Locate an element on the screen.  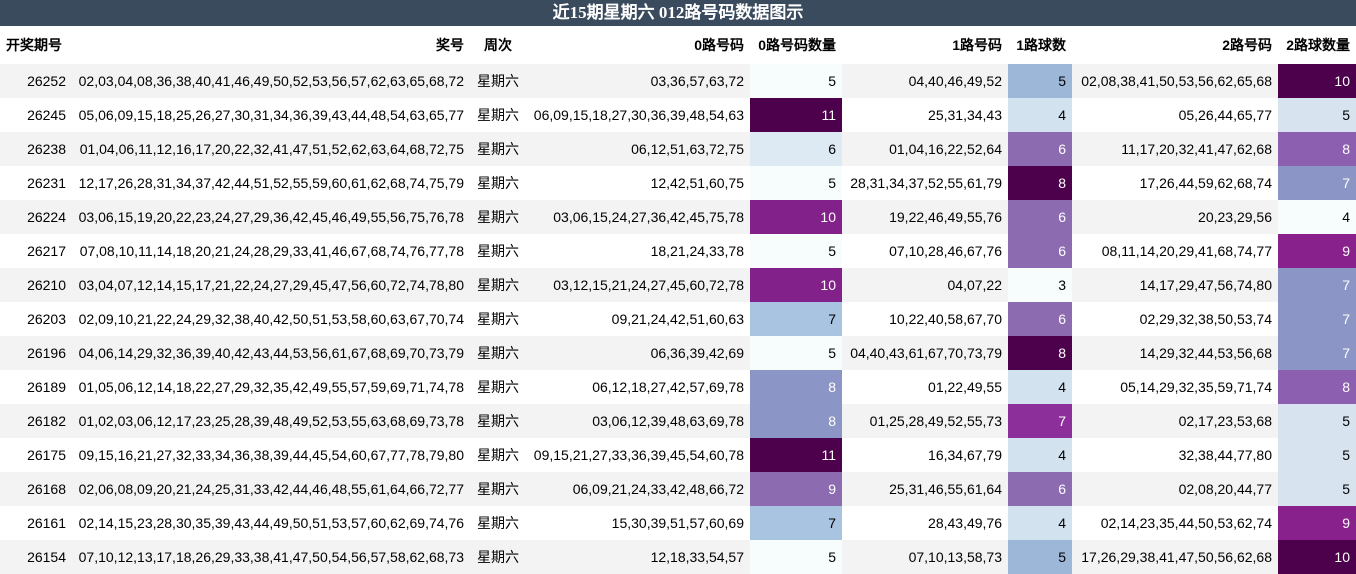
header-numbers: 奖号 is located at coordinates (450, 45).